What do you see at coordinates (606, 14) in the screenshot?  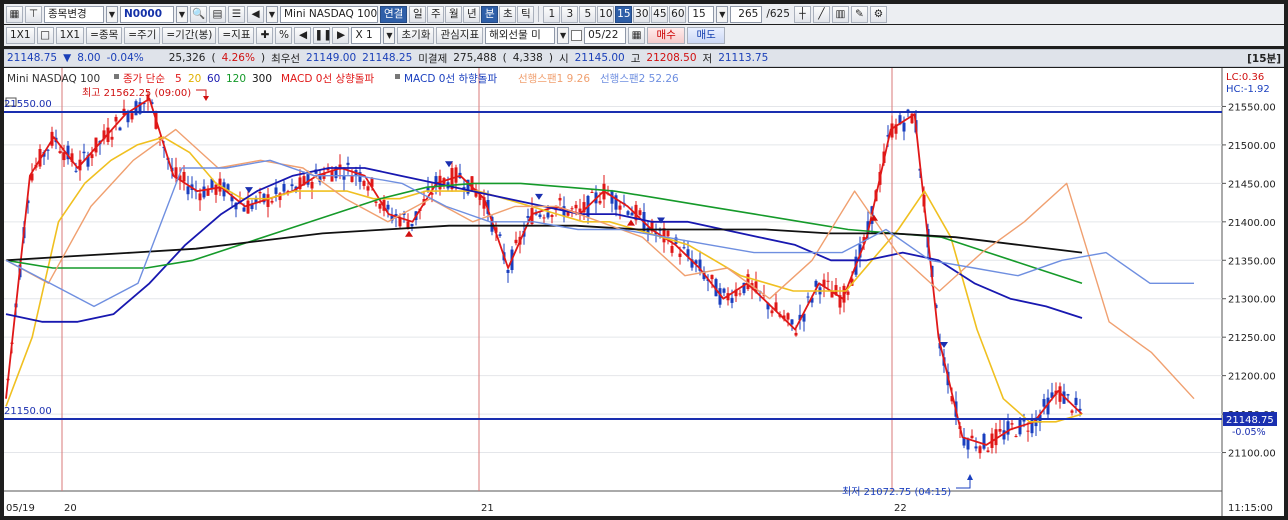 I see `interval-button: 10` at bounding box center [606, 14].